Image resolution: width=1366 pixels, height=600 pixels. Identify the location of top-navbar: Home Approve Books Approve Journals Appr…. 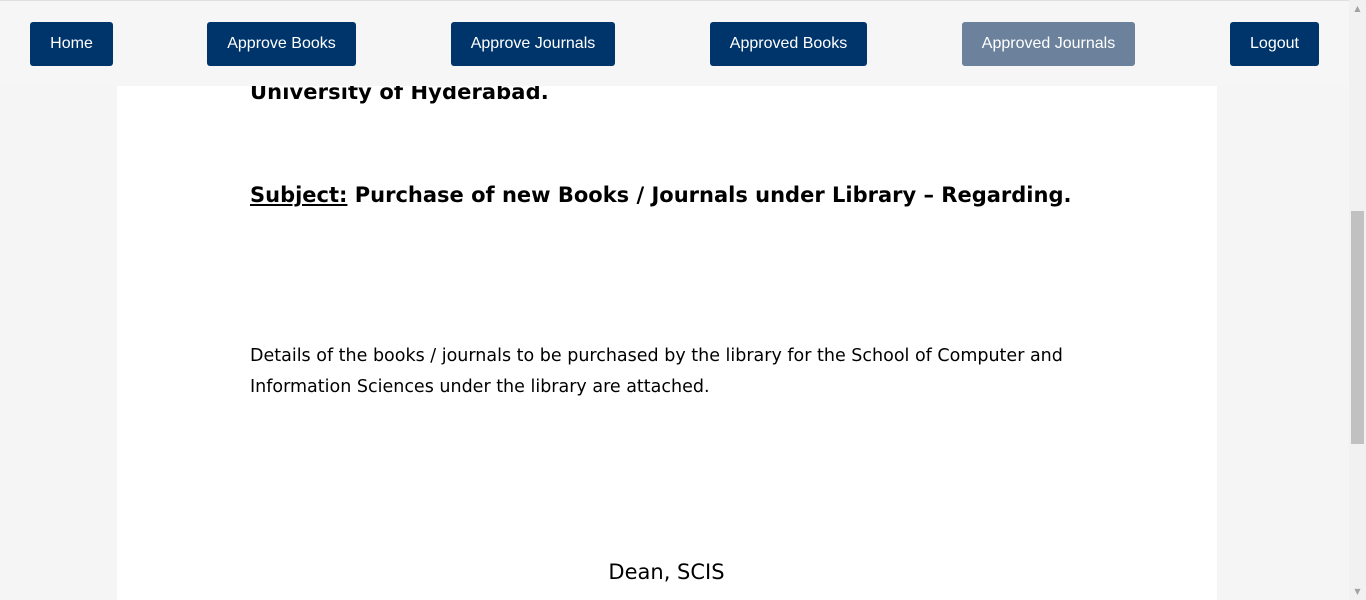
(674, 43).